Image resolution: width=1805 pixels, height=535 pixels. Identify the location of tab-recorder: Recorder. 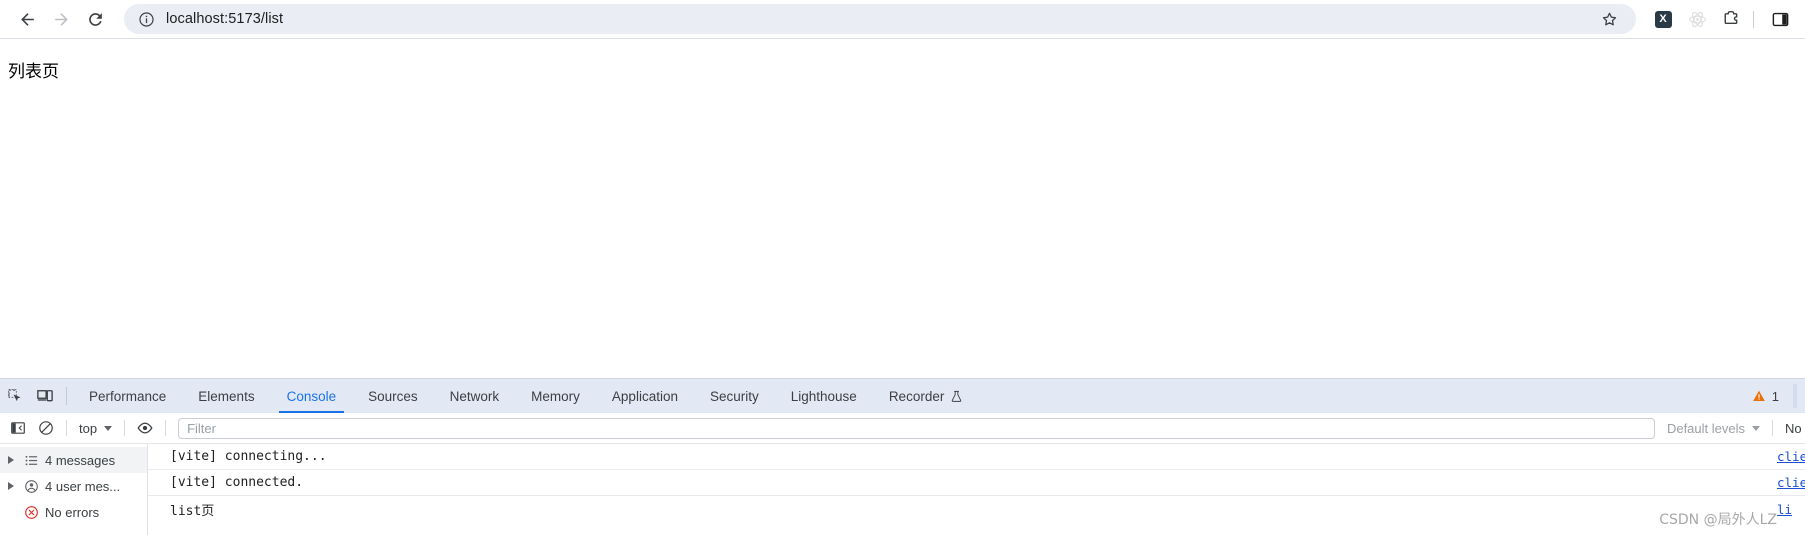
(926, 396).